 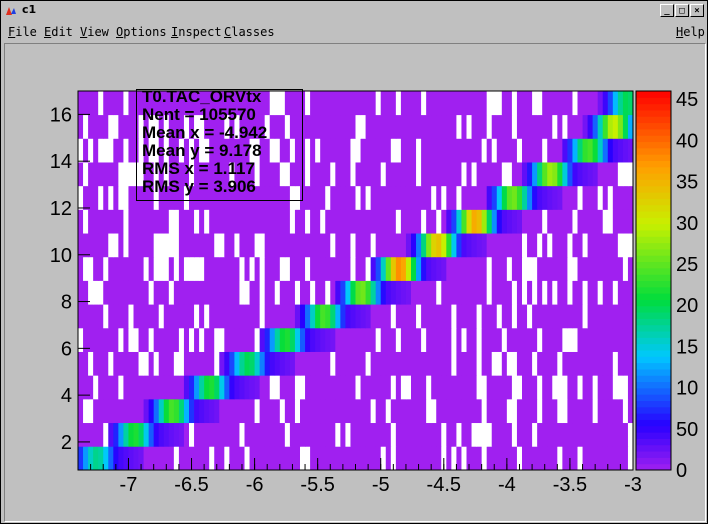 What do you see at coordinates (249, 32) in the screenshot?
I see `menu-classes: Classes` at bounding box center [249, 32].